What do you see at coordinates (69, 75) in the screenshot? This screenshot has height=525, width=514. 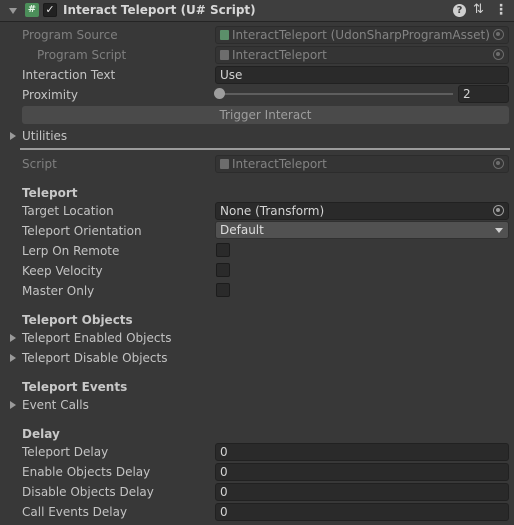 I see `interaction-text-label: Interaction Text` at bounding box center [69, 75].